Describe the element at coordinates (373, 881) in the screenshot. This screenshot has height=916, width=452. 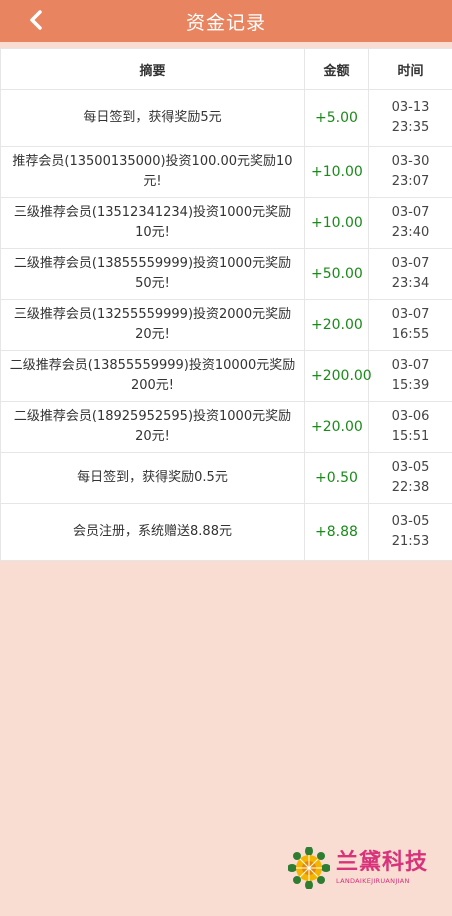
I see `logo-english-name: LANDAIKEJIRUANJIAN` at that location.